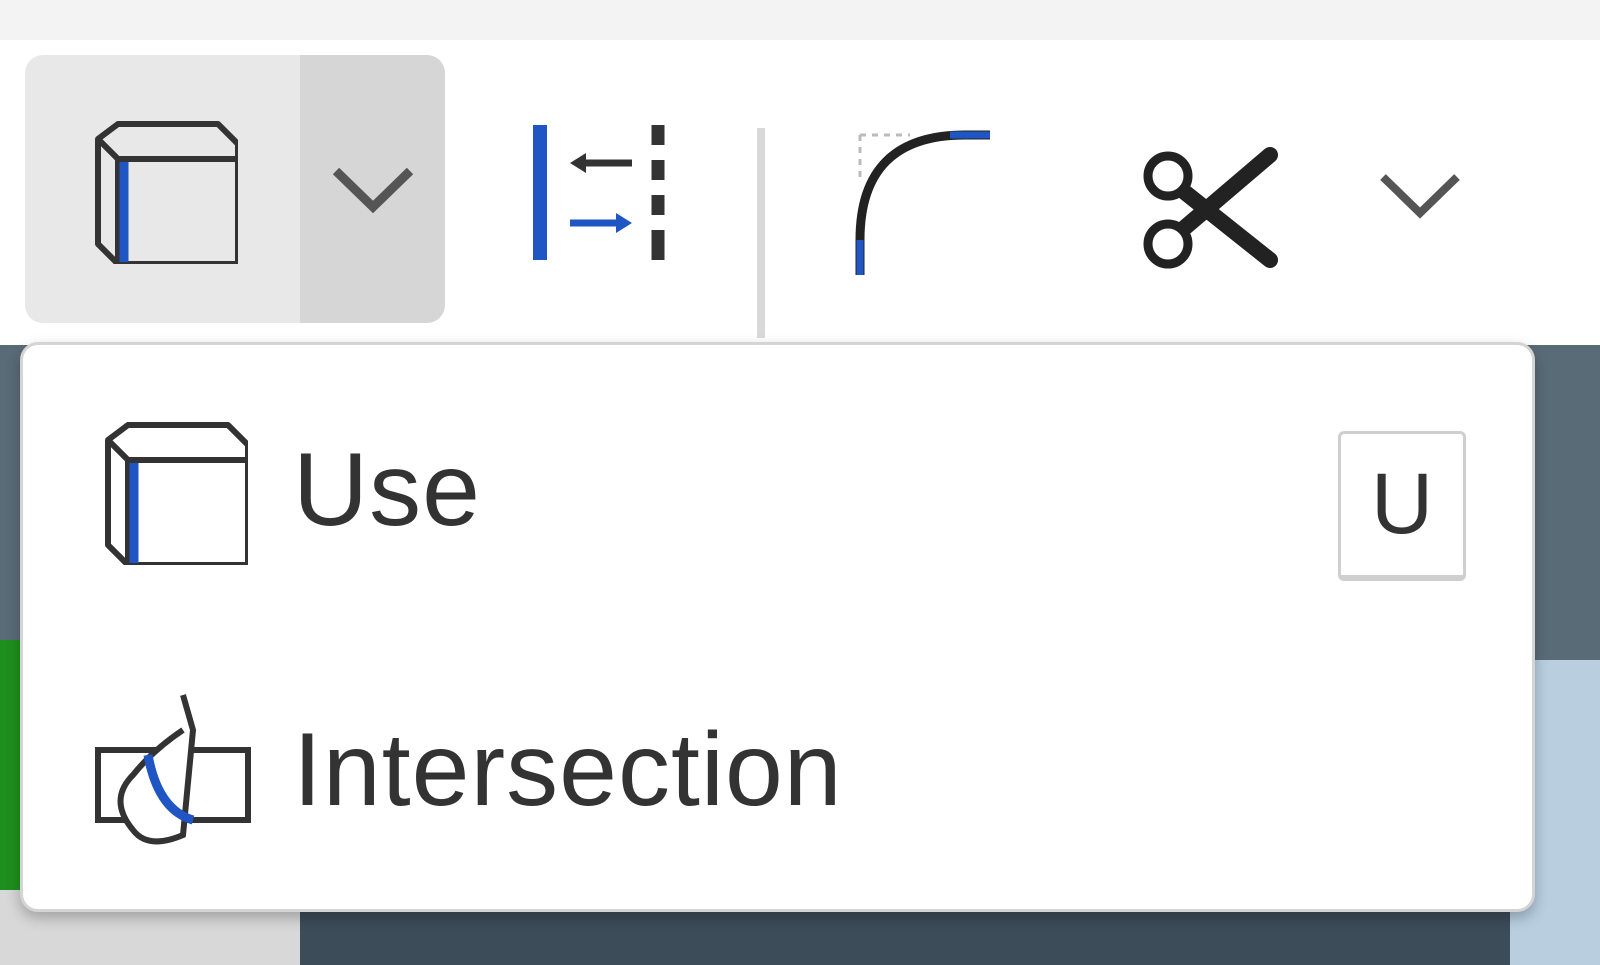 The height and width of the screenshot is (965, 1600). Describe the element at coordinates (1402, 506) in the screenshot. I see `shortcut-badge: U` at that location.